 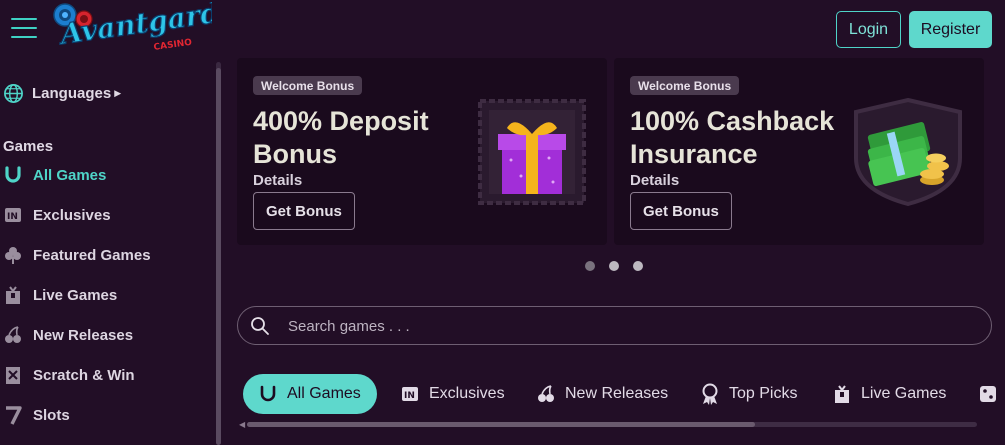 I want to click on sidebar-item-scratch-win: Scratch & Win, so click(x=69, y=375).